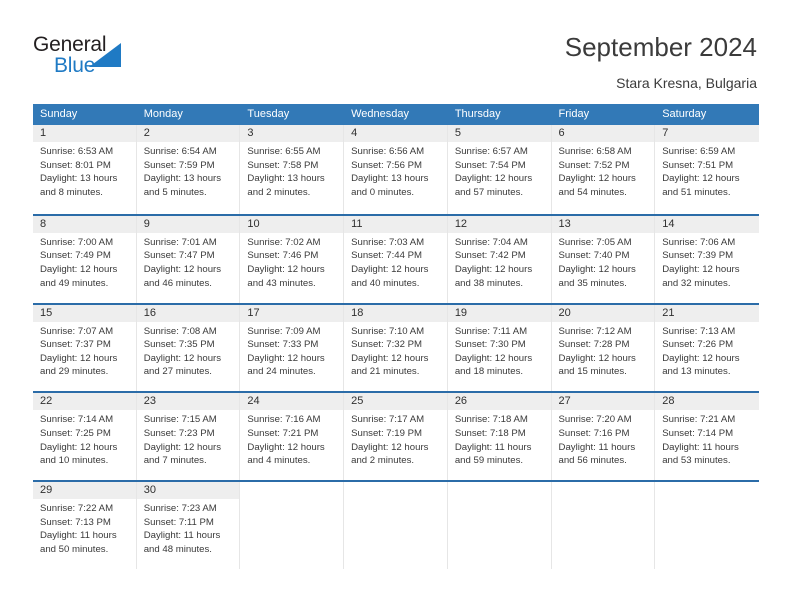 This screenshot has height=612, width=792. What do you see at coordinates (660, 47) in the screenshot?
I see `page-title: September 2024` at bounding box center [660, 47].